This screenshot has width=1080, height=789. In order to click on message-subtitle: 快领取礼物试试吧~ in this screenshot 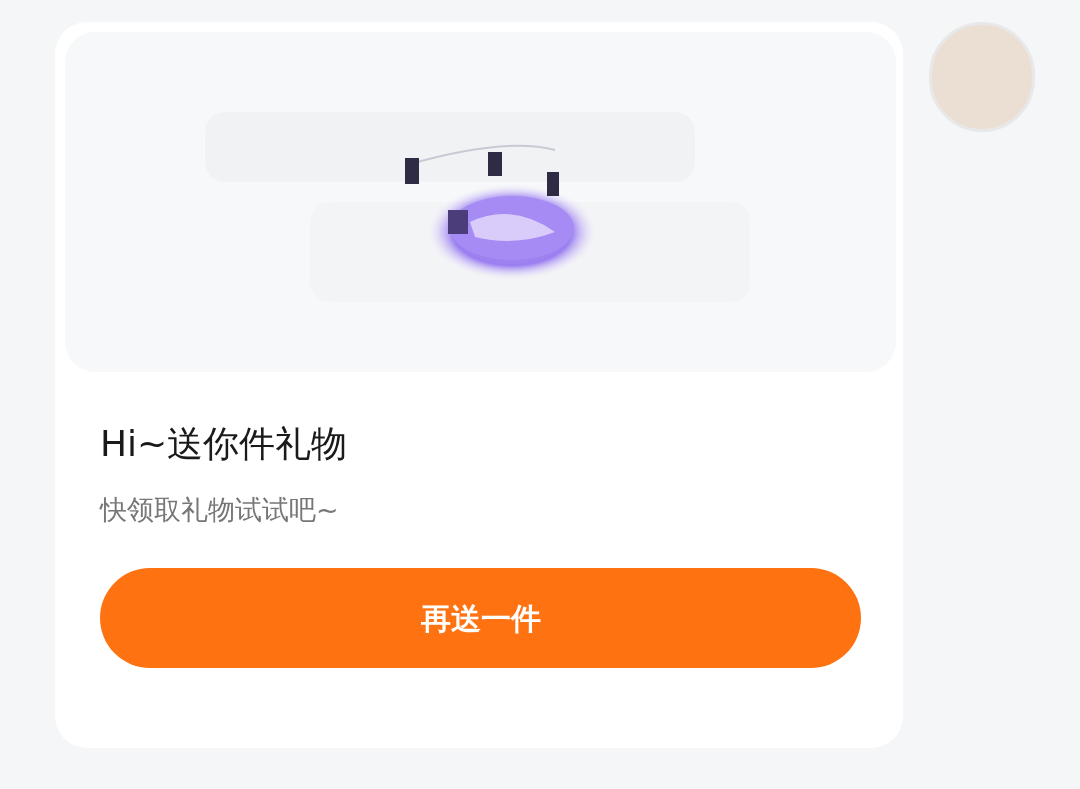, I will do `click(220, 510)`.